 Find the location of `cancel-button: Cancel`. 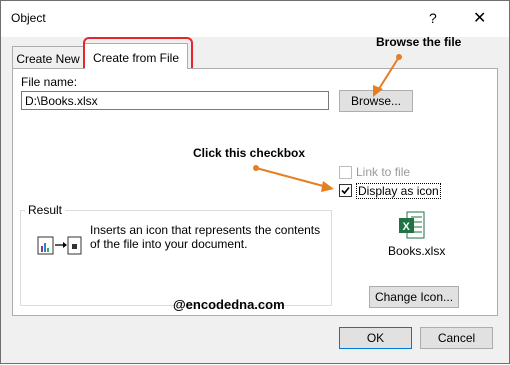

cancel-button: Cancel is located at coordinates (456, 338).